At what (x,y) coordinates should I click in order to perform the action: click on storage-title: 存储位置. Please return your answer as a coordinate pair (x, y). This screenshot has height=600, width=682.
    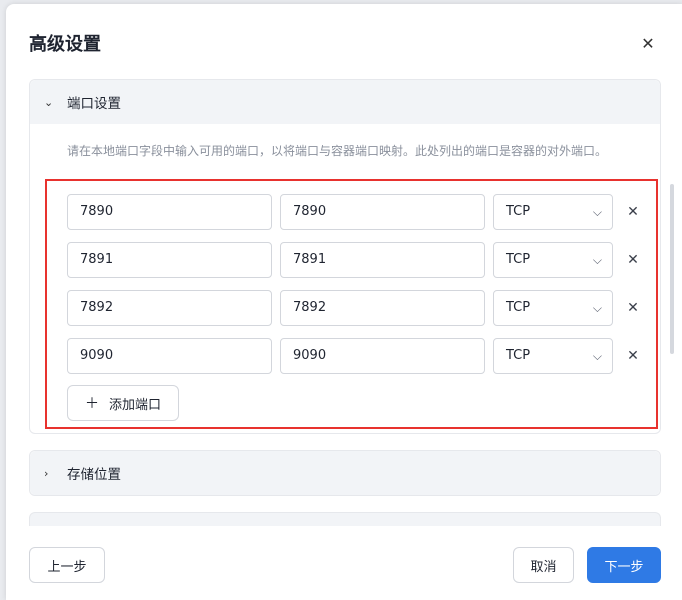
    Looking at the image, I should click on (94, 475).